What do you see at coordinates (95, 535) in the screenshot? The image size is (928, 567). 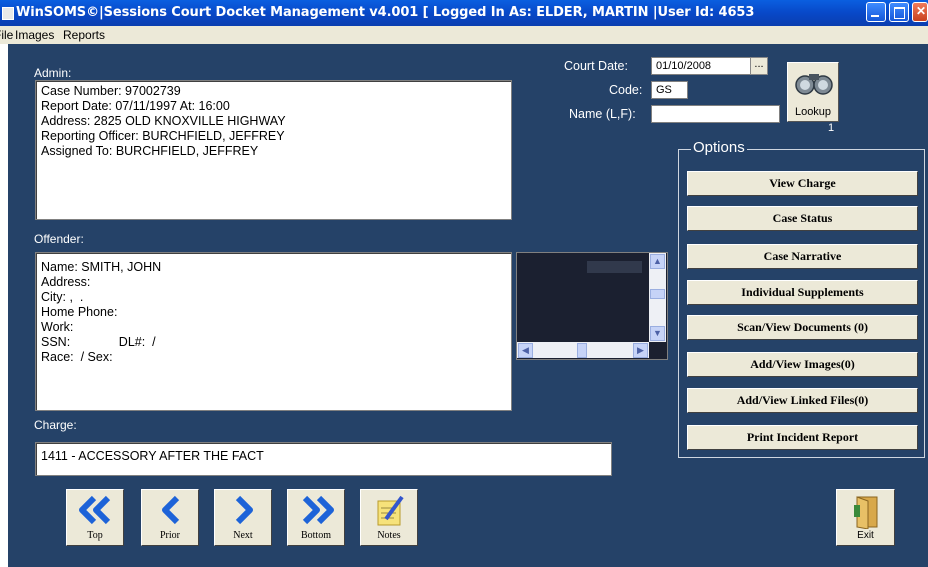 I see `top-label: Top` at bounding box center [95, 535].